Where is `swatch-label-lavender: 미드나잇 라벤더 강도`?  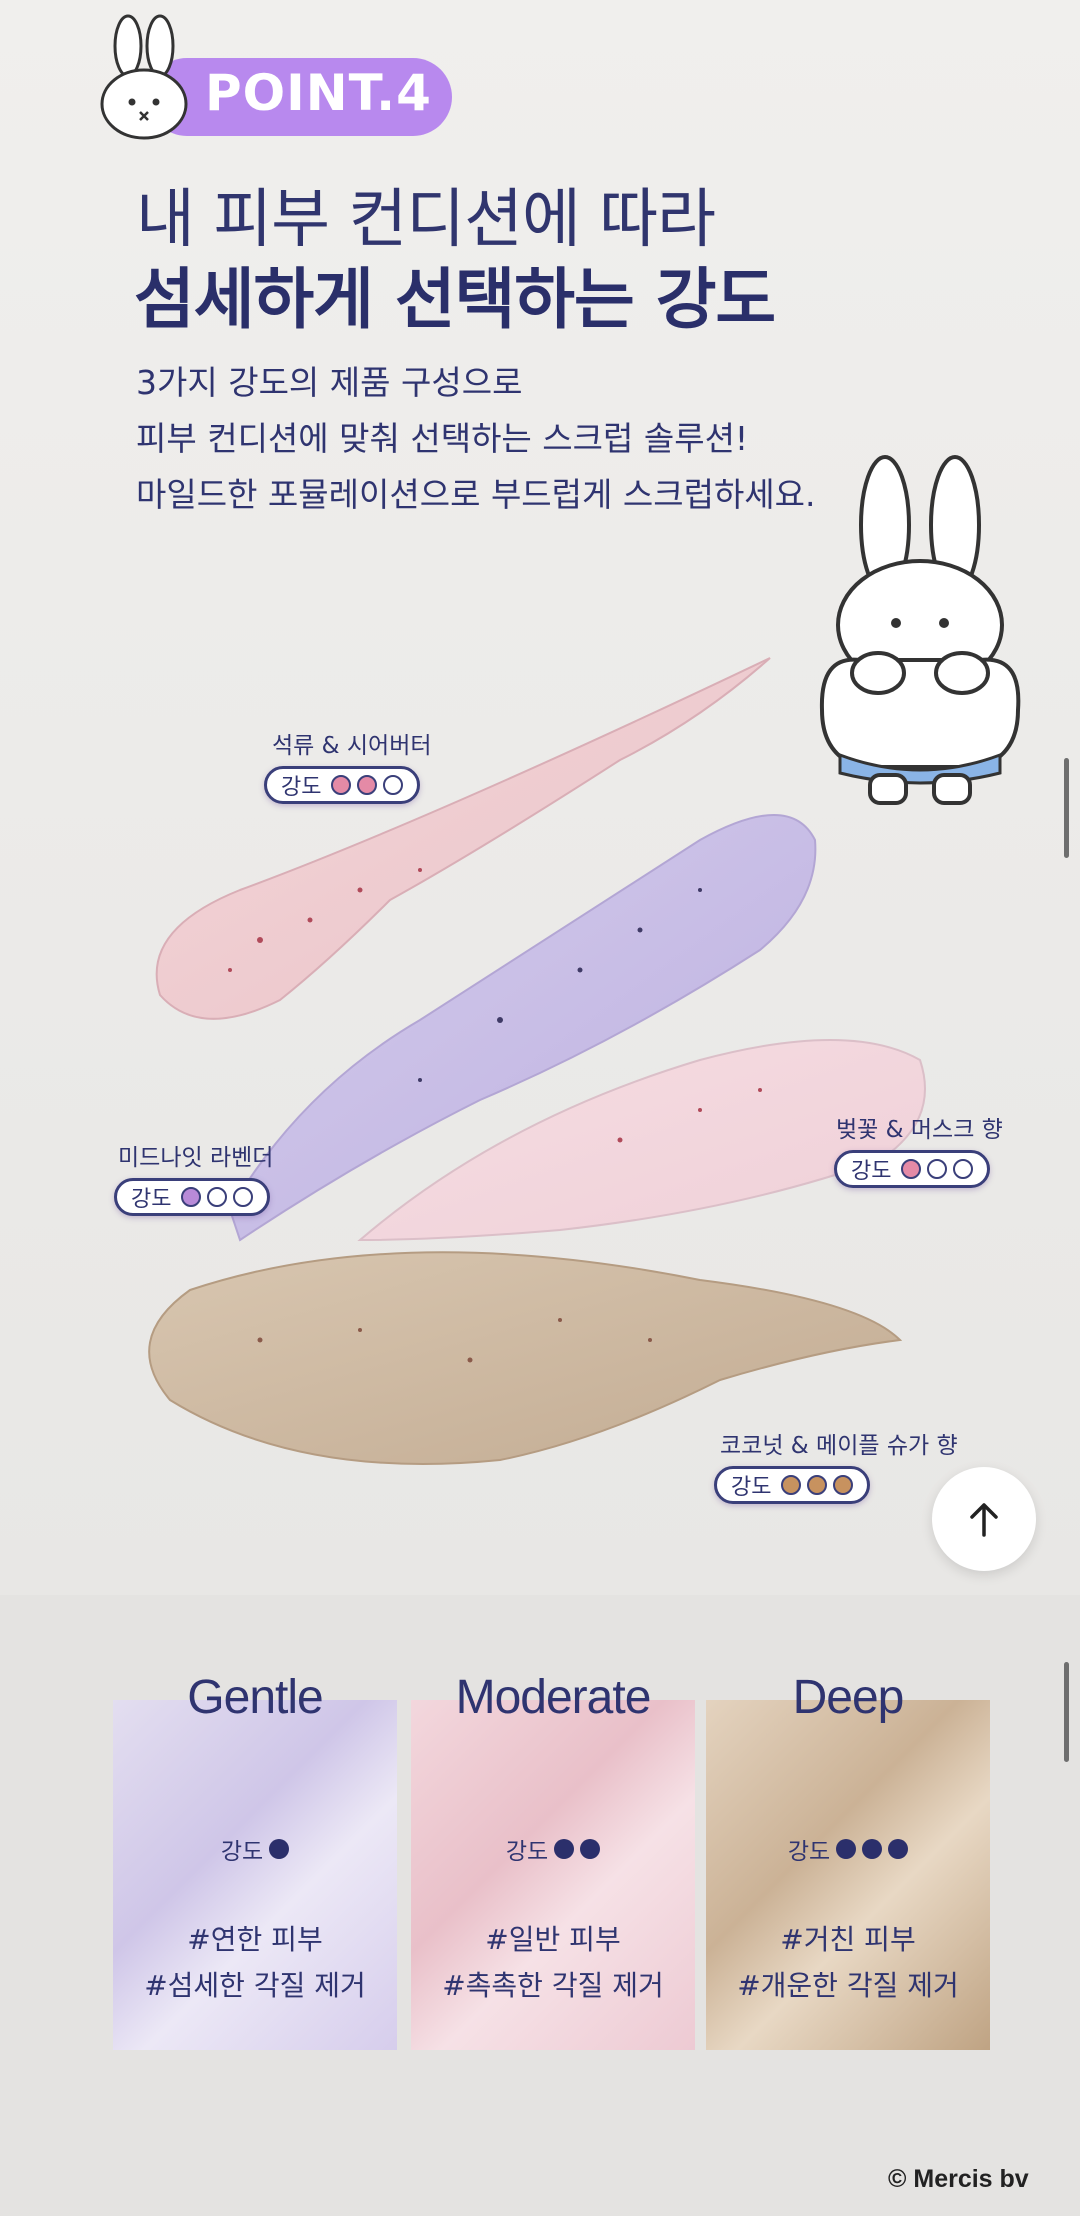 swatch-label-lavender: 미드나잇 라벤더 강도 is located at coordinates (193, 1177).